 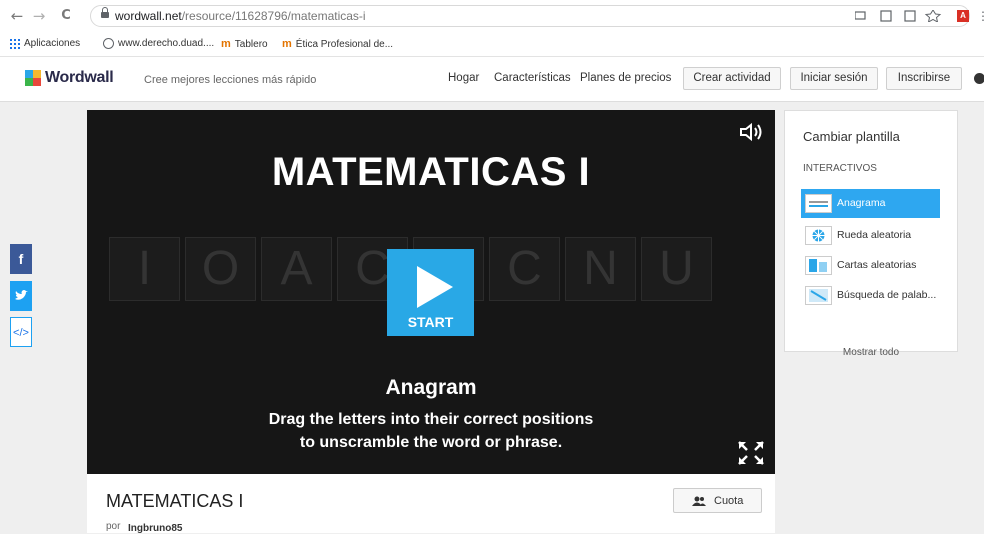 I want to click on anagram-thumb-icon, so click(x=818, y=203).